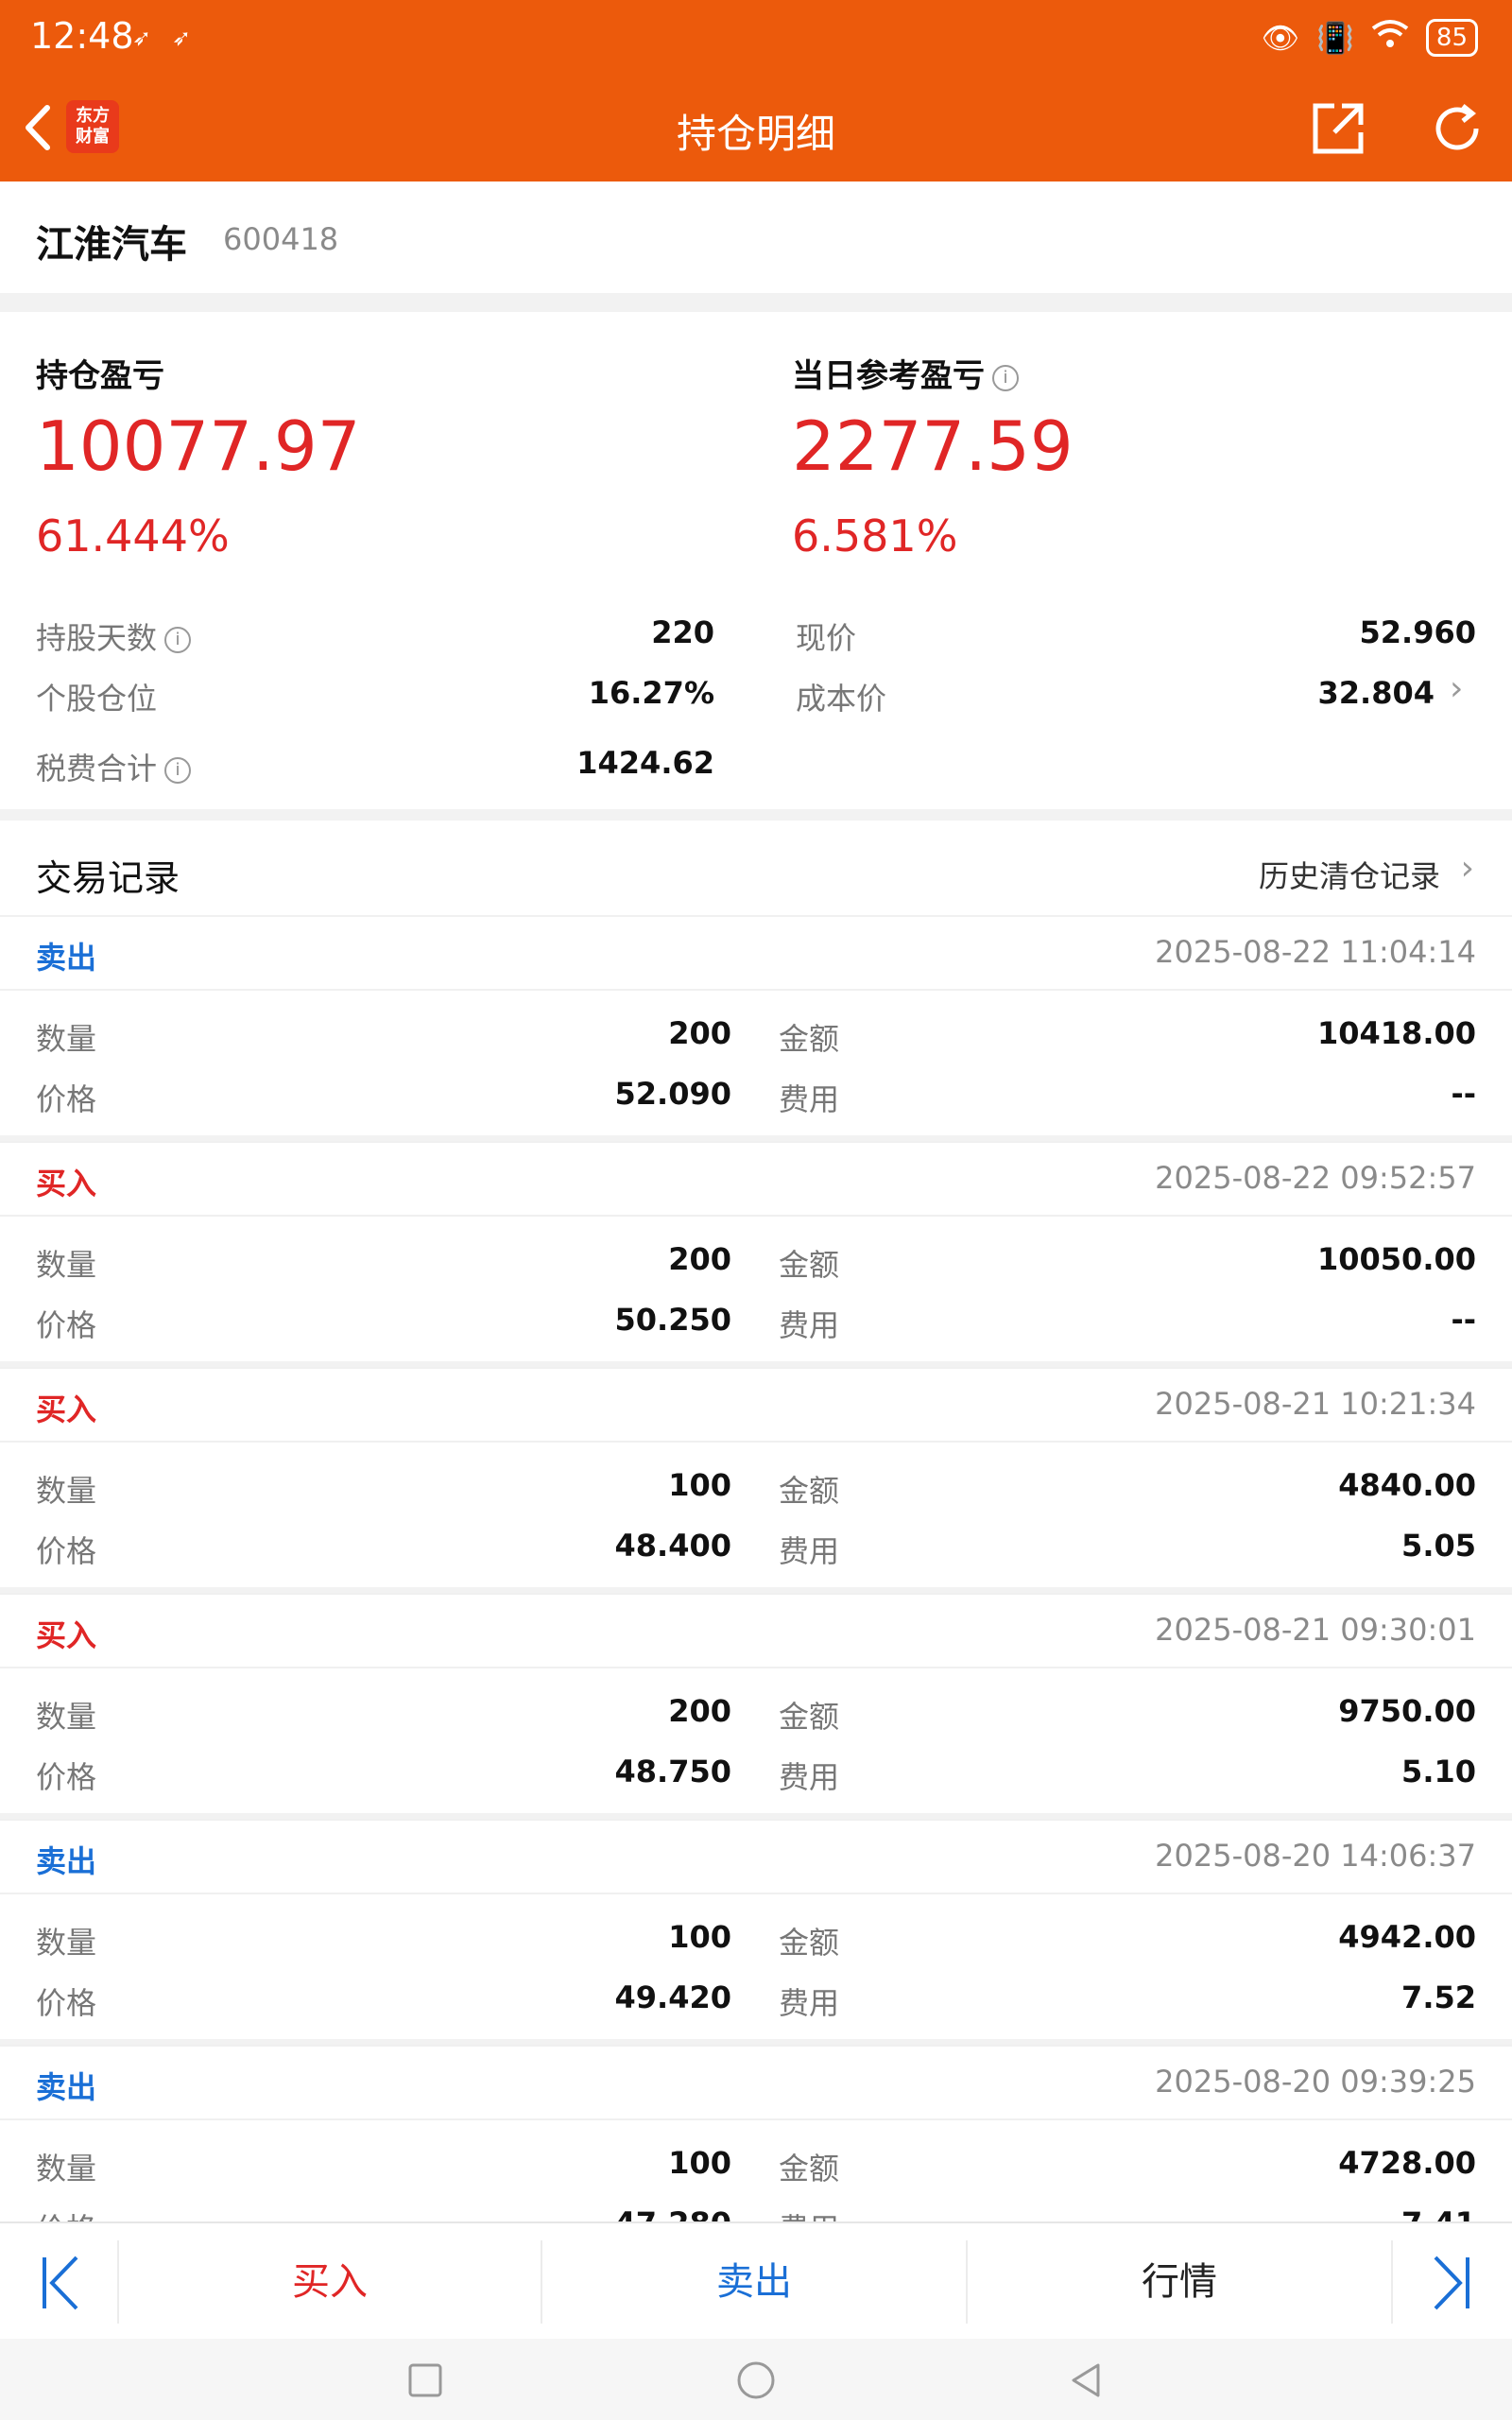 The image size is (1512, 2420). What do you see at coordinates (330, 2282) in the screenshot?
I see `buy-button: 买入` at bounding box center [330, 2282].